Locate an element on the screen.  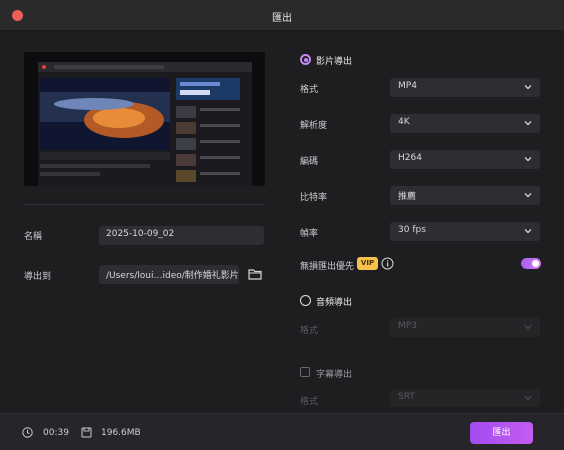
resolution-select: 4K is located at coordinates (465, 123).